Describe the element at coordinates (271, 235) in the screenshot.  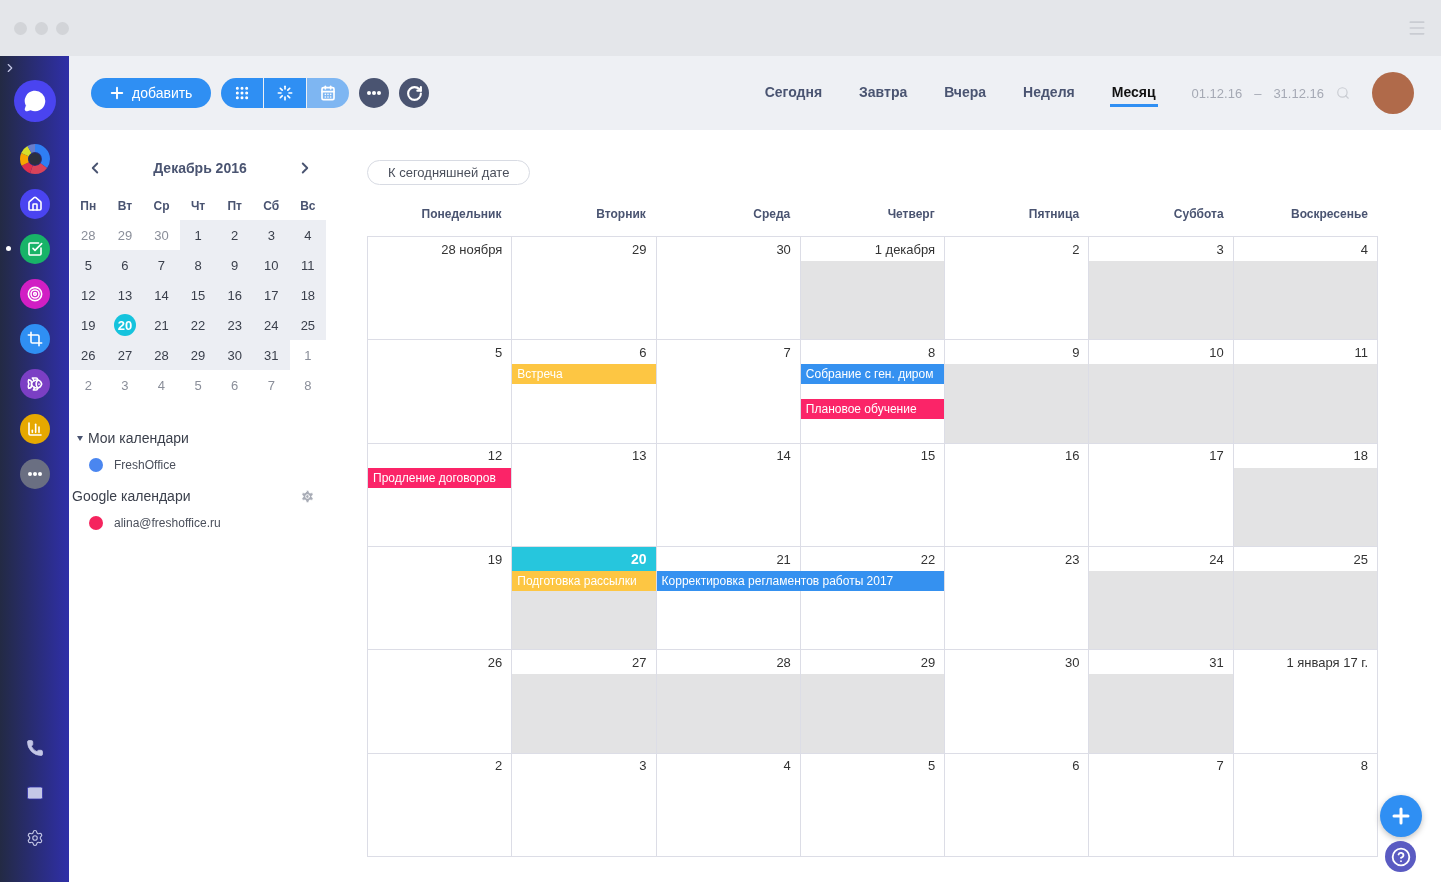
I see `mini-calendar-cell: 3` at that location.